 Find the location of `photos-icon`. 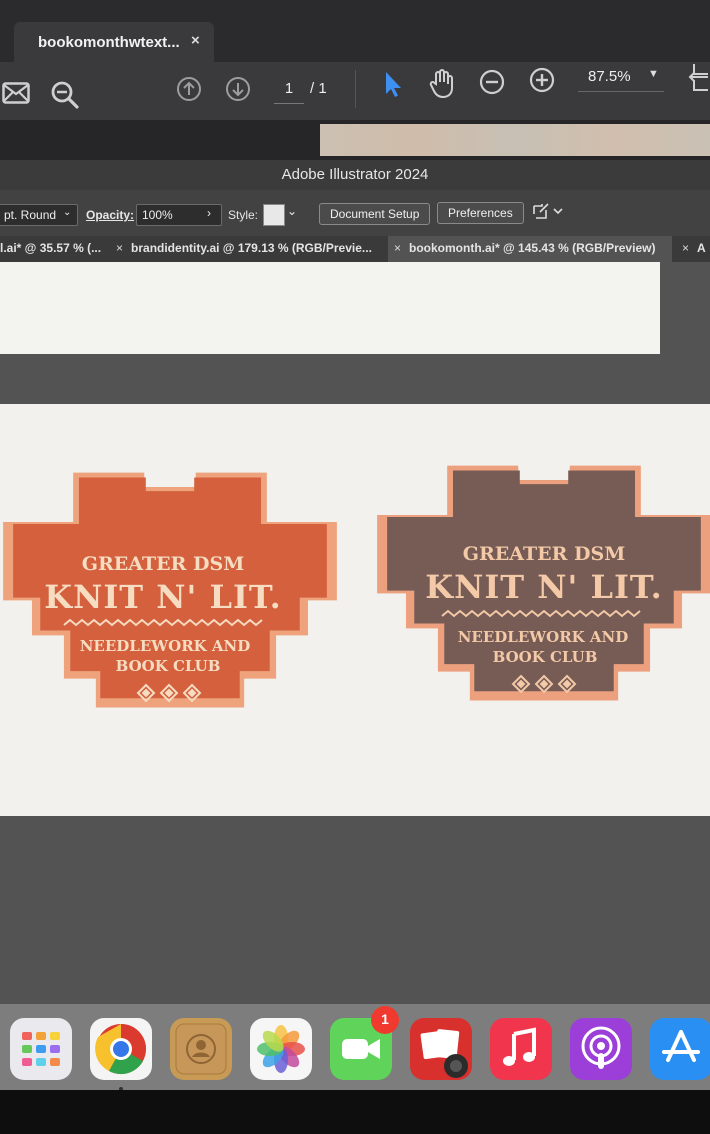

photos-icon is located at coordinates (281, 1049).